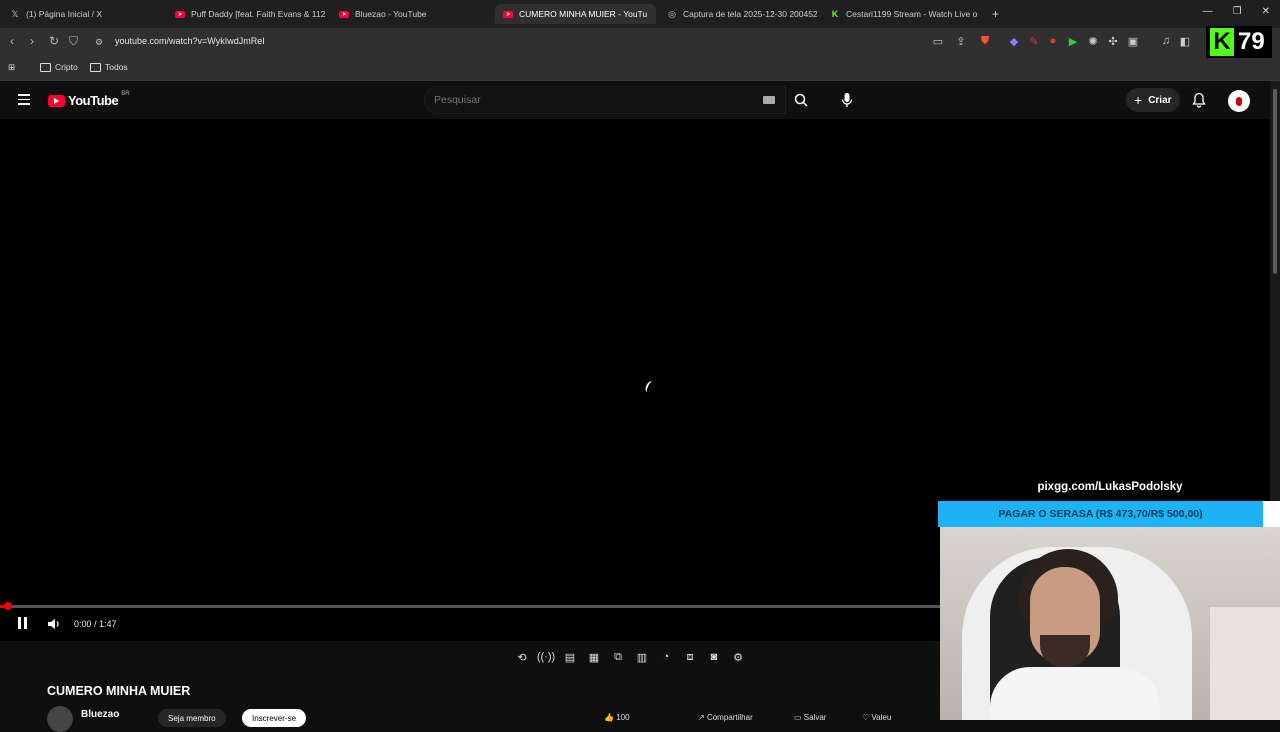 This screenshot has height=732, width=1280. I want to click on subscribe-button: Inscrever-se, so click(274, 718).